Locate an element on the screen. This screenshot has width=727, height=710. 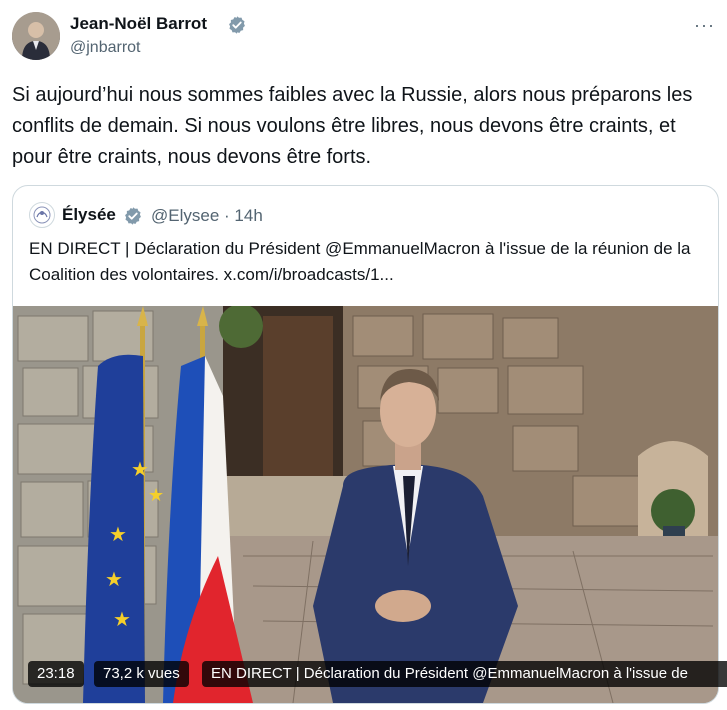
quoted-time: · 14h is located at coordinates (243, 215).